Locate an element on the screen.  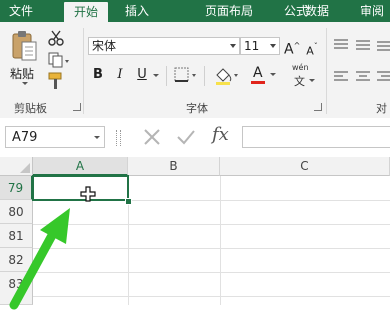
shrink-font-button: Aˇ is located at coordinates (312, 47).